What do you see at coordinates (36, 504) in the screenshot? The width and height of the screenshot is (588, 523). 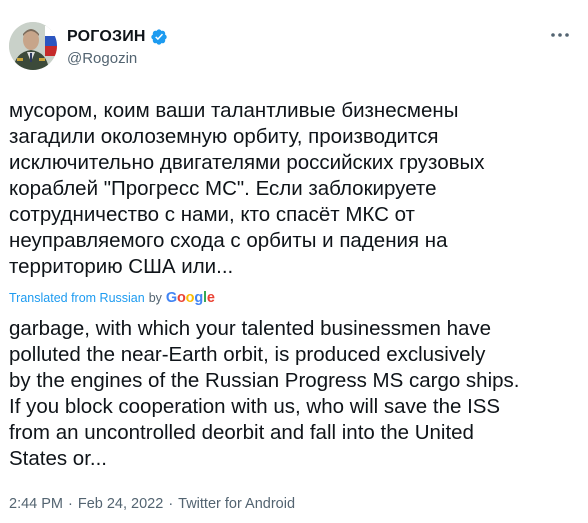 I see `tweet-time: 2:44 PM` at bounding box center [36, 504].